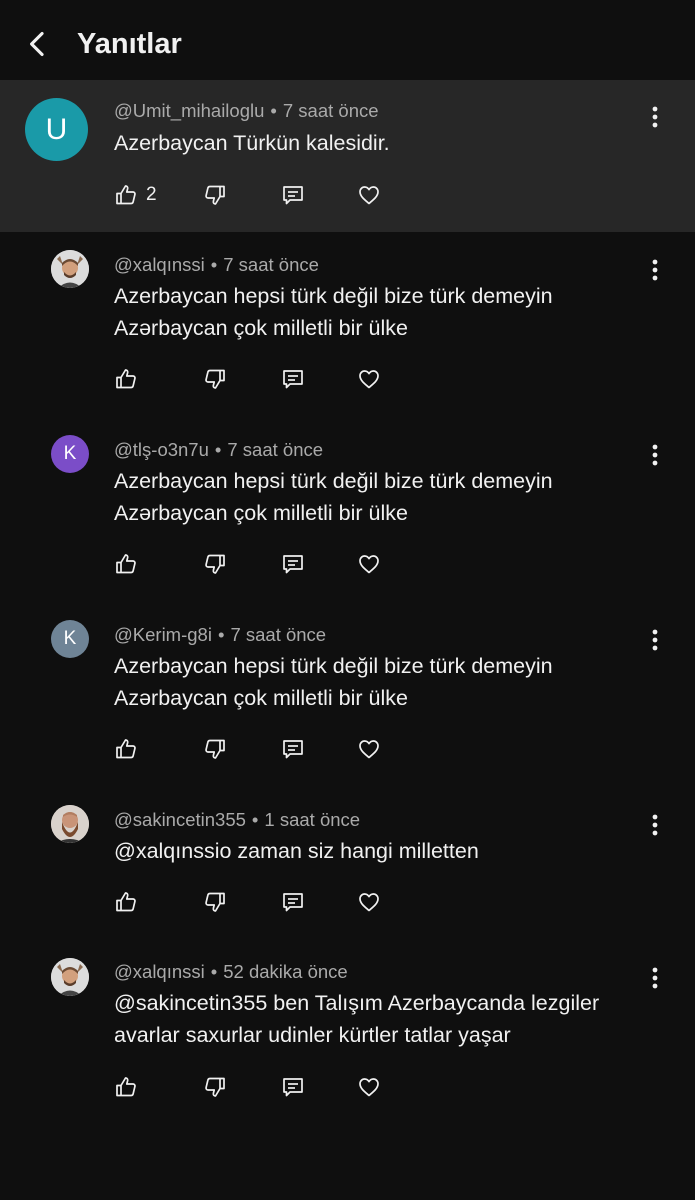 This screenshot has height=1200, width=695. Describe the element at coordinates (296, 851) in the screenshot. I see `comment-line: @xalqınssio zaman siz hangi milletten` at that location.